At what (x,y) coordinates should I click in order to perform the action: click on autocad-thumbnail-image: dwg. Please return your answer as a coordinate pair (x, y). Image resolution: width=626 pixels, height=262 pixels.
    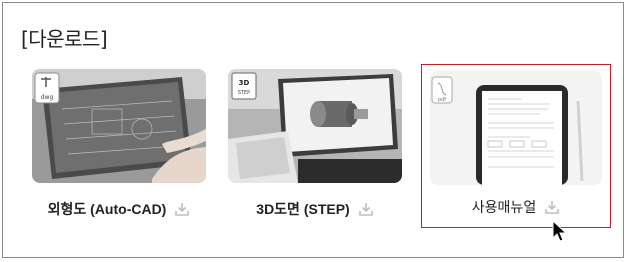
    Looking at the image, I should click on (119, 126).